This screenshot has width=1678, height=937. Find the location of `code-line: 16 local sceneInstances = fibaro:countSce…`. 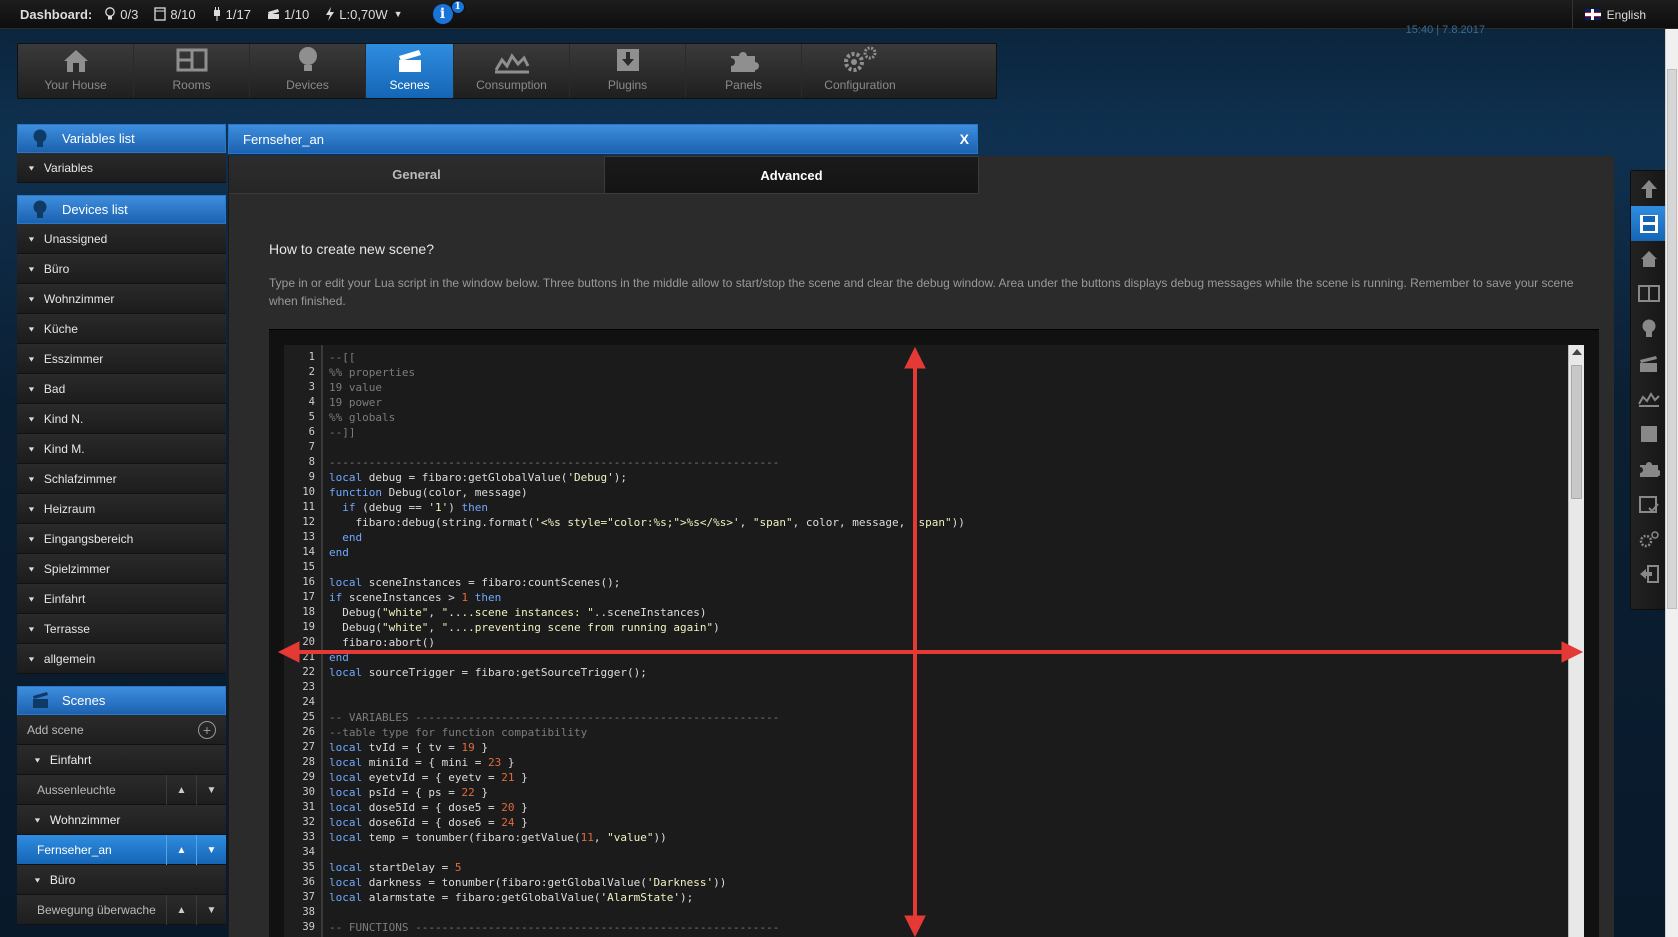

code-line: 16 local sceneInstances = fibaro:countSce… is located at coordinates (914, 582).